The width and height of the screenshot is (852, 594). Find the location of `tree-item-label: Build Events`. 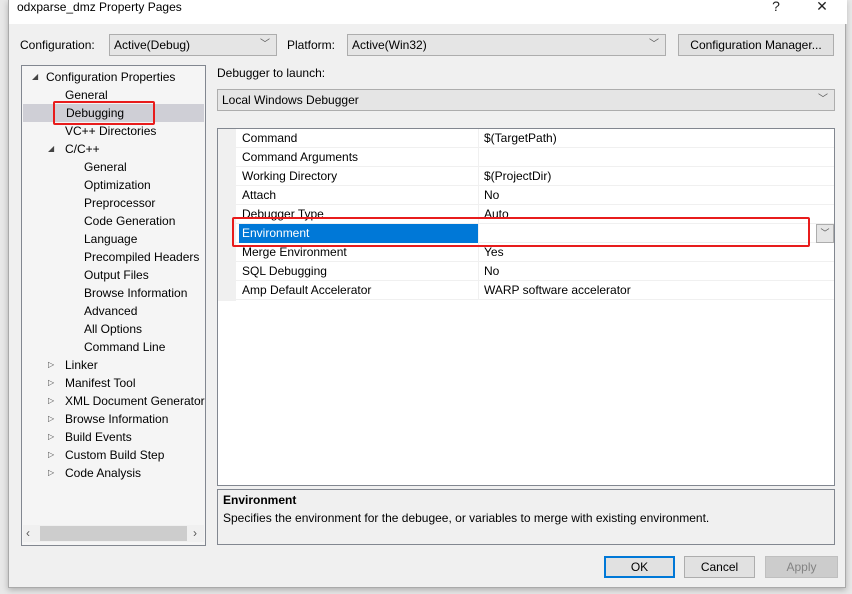

tree-item-label: Build Events is located at coordinates (98, 437).